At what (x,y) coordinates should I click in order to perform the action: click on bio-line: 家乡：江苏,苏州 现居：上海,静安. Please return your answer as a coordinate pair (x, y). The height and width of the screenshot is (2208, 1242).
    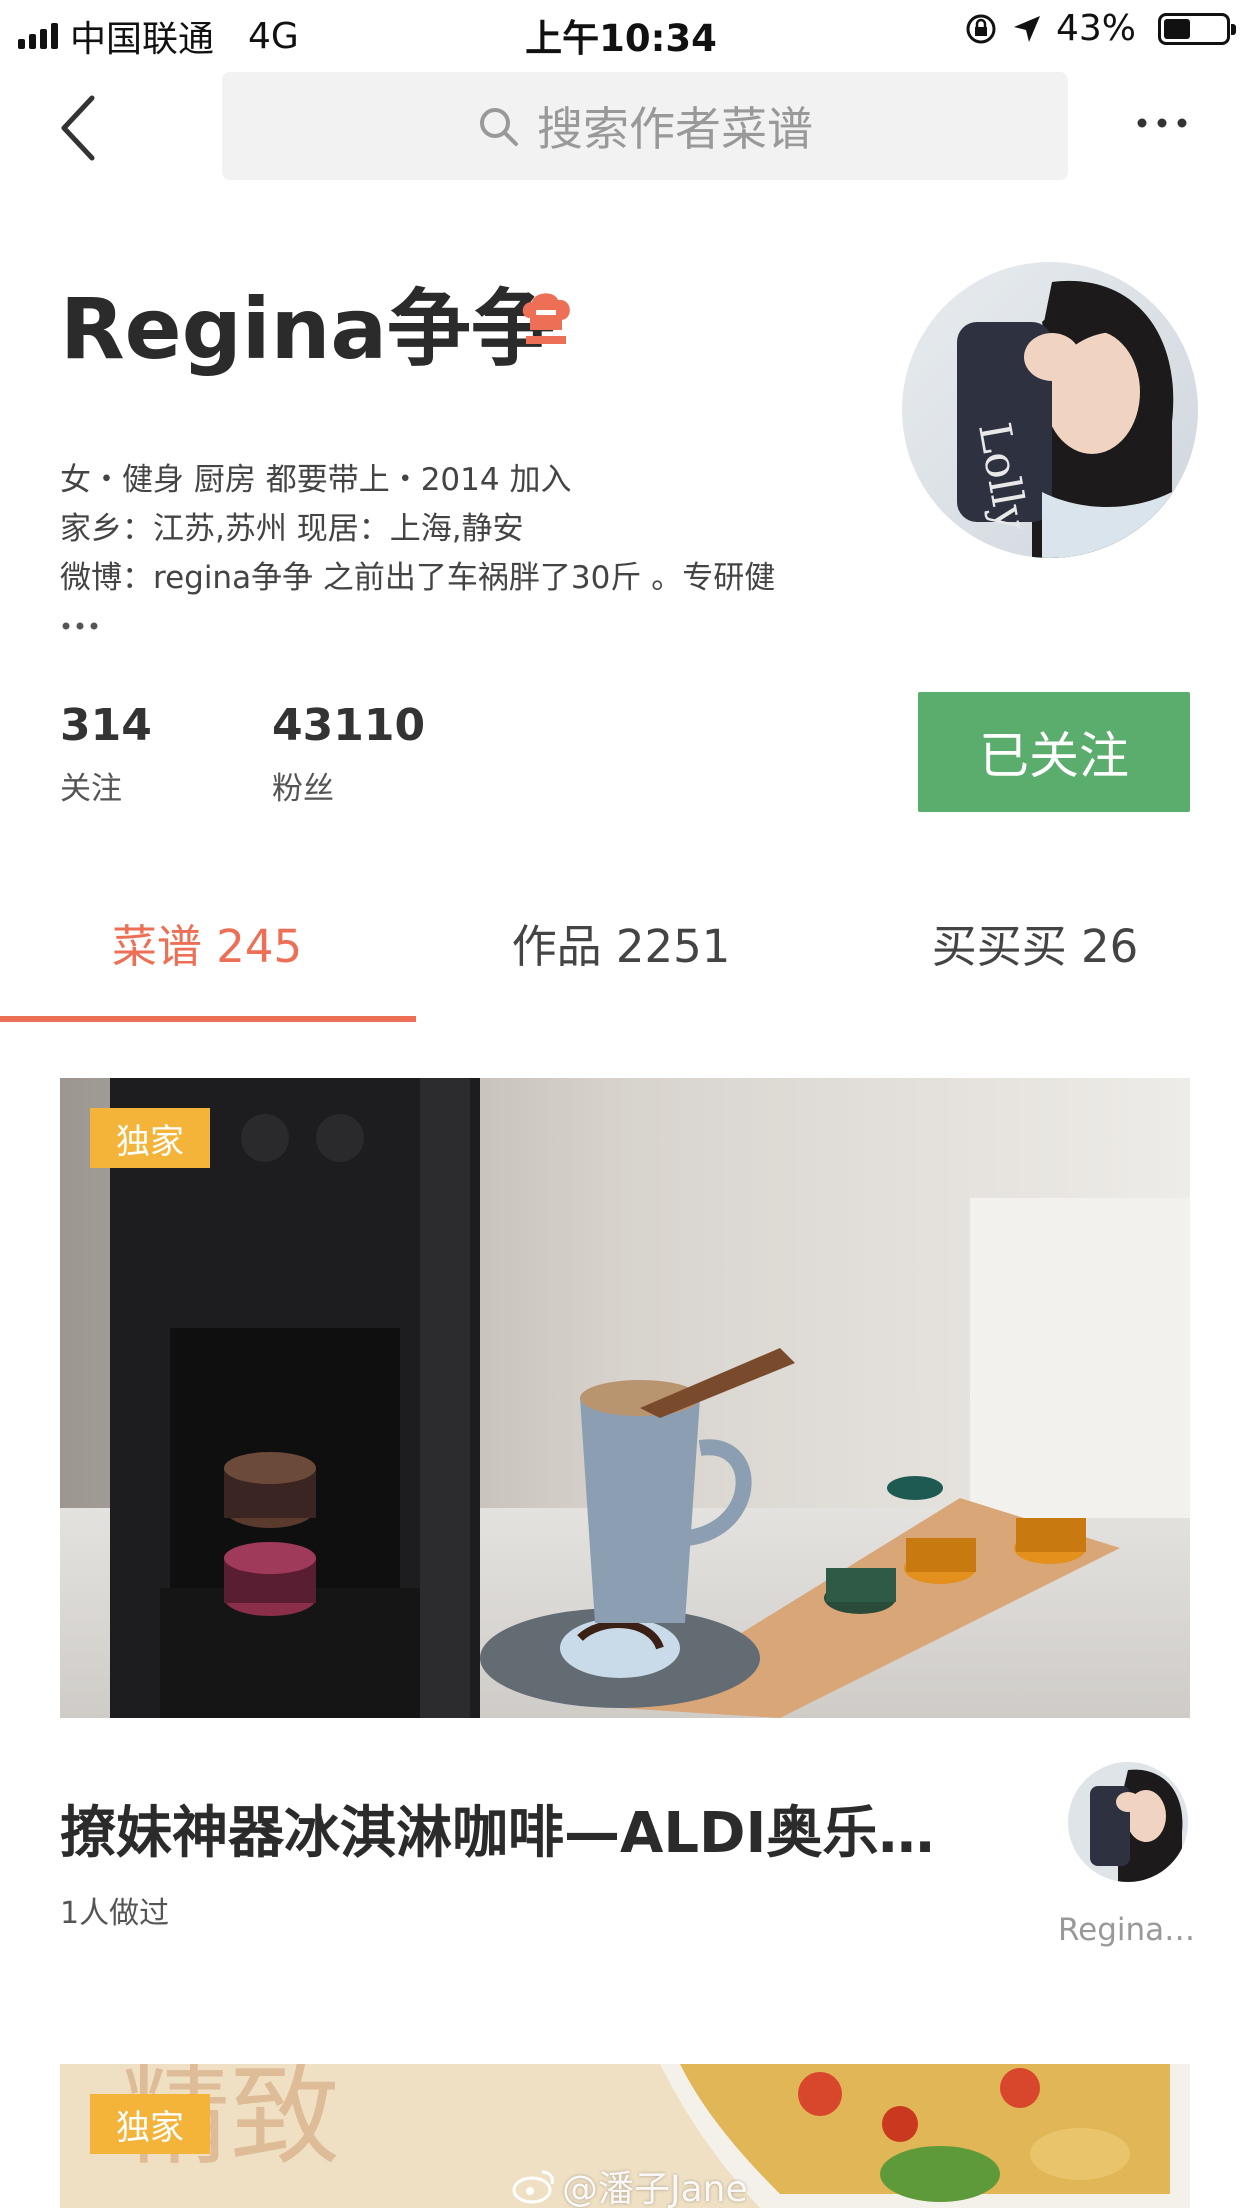
    Looking at the image, I should click on (292, 529).